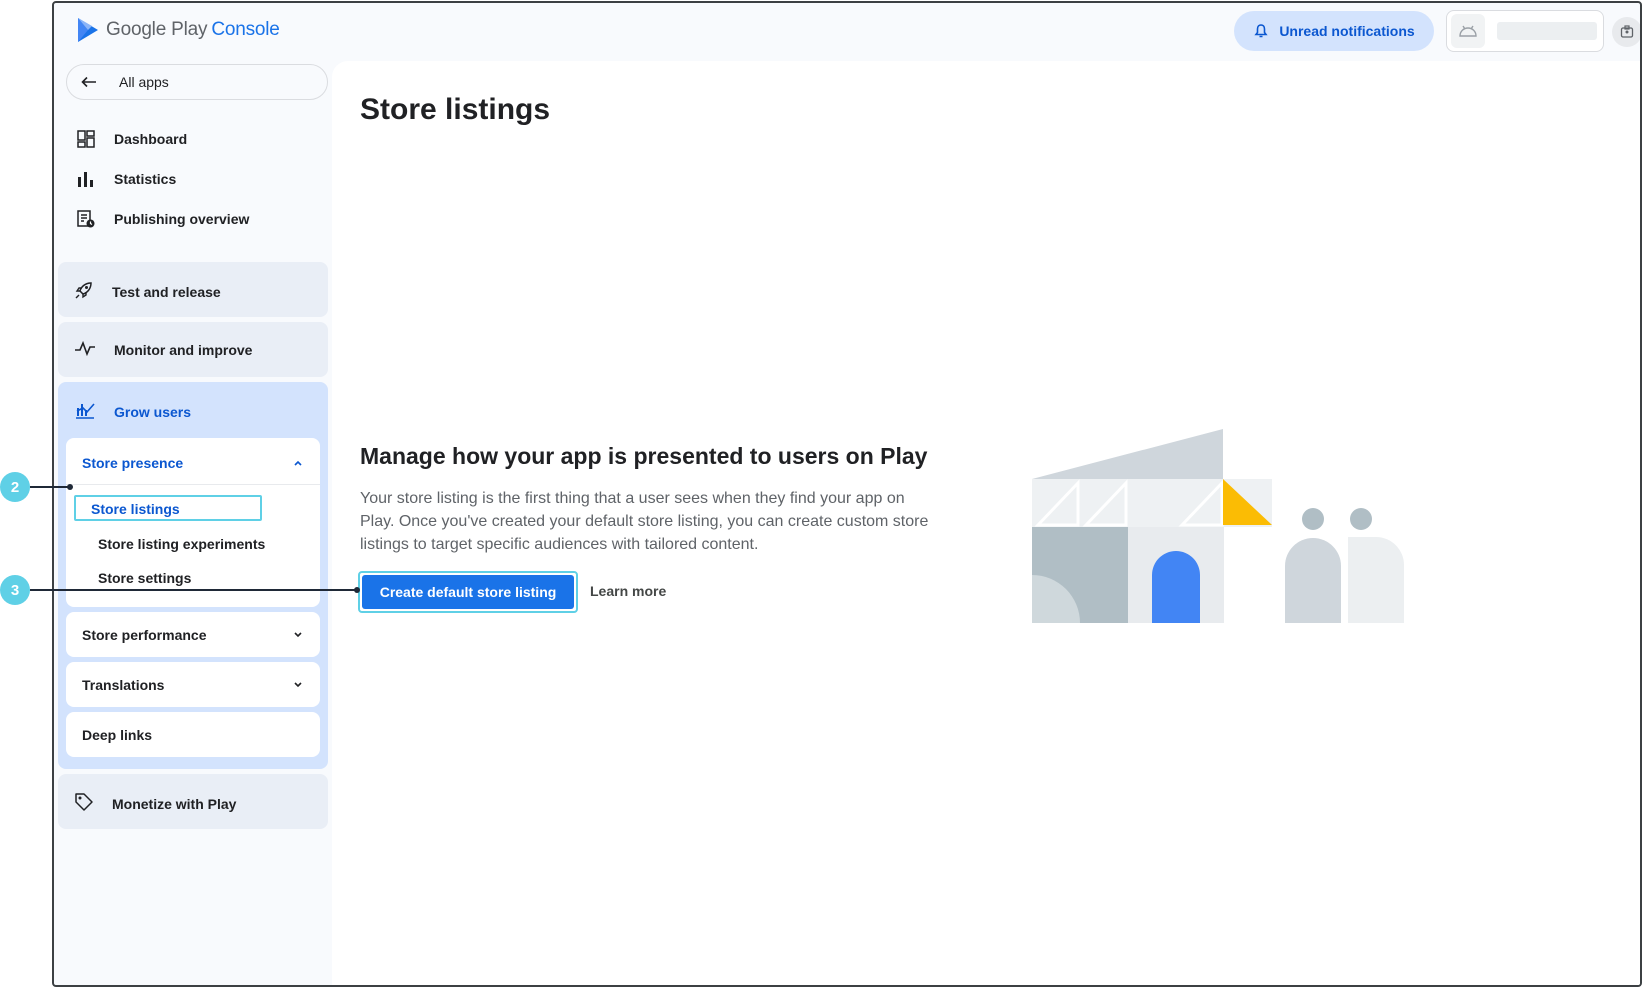 This screenshot has height=988, width=1643. I want to click on create-default-store-listing-button: Create default store listing, so click(468, 592).